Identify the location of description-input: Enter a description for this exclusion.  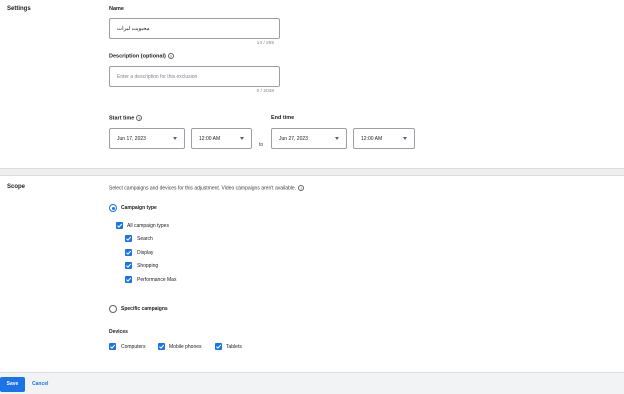
(194, 76).